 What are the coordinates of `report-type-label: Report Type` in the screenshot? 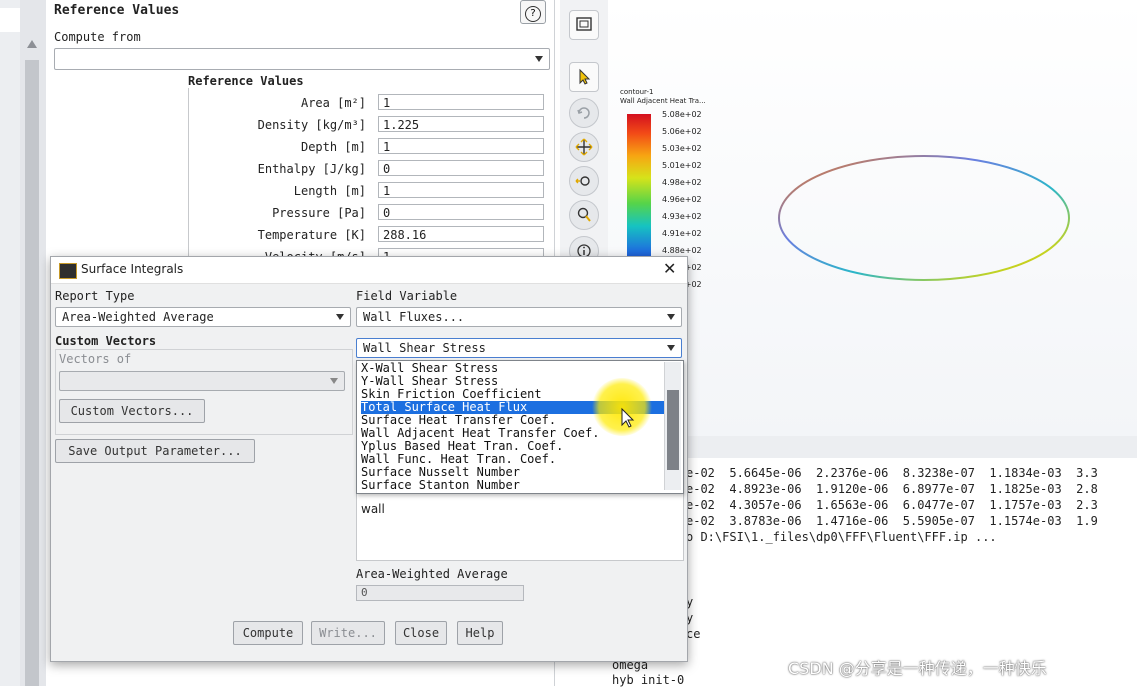 It's located at (95, 296).